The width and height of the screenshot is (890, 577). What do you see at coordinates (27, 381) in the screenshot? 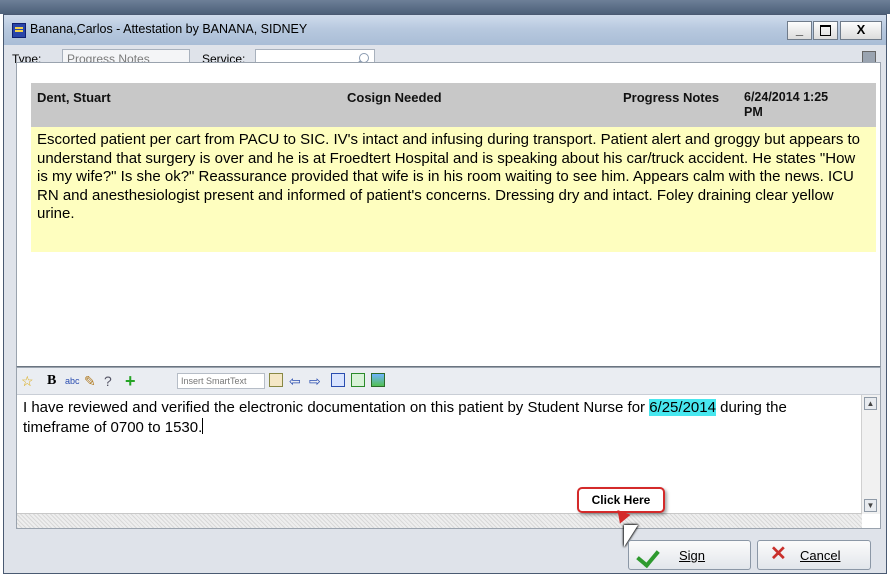
I see `star-icon: ☆` at bounding box center [27, 381].